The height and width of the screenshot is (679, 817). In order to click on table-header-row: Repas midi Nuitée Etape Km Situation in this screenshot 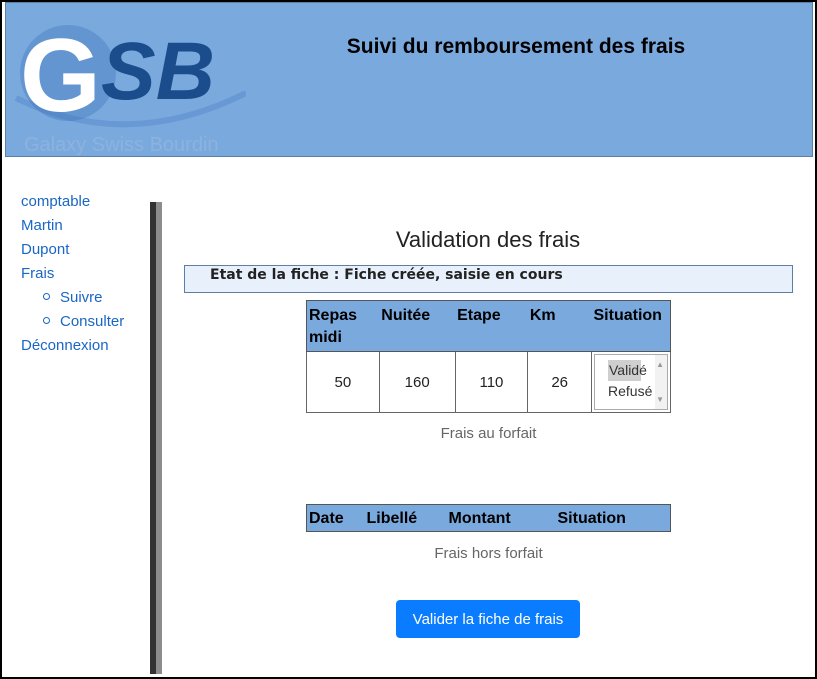, I will do `click(488, 326)`.